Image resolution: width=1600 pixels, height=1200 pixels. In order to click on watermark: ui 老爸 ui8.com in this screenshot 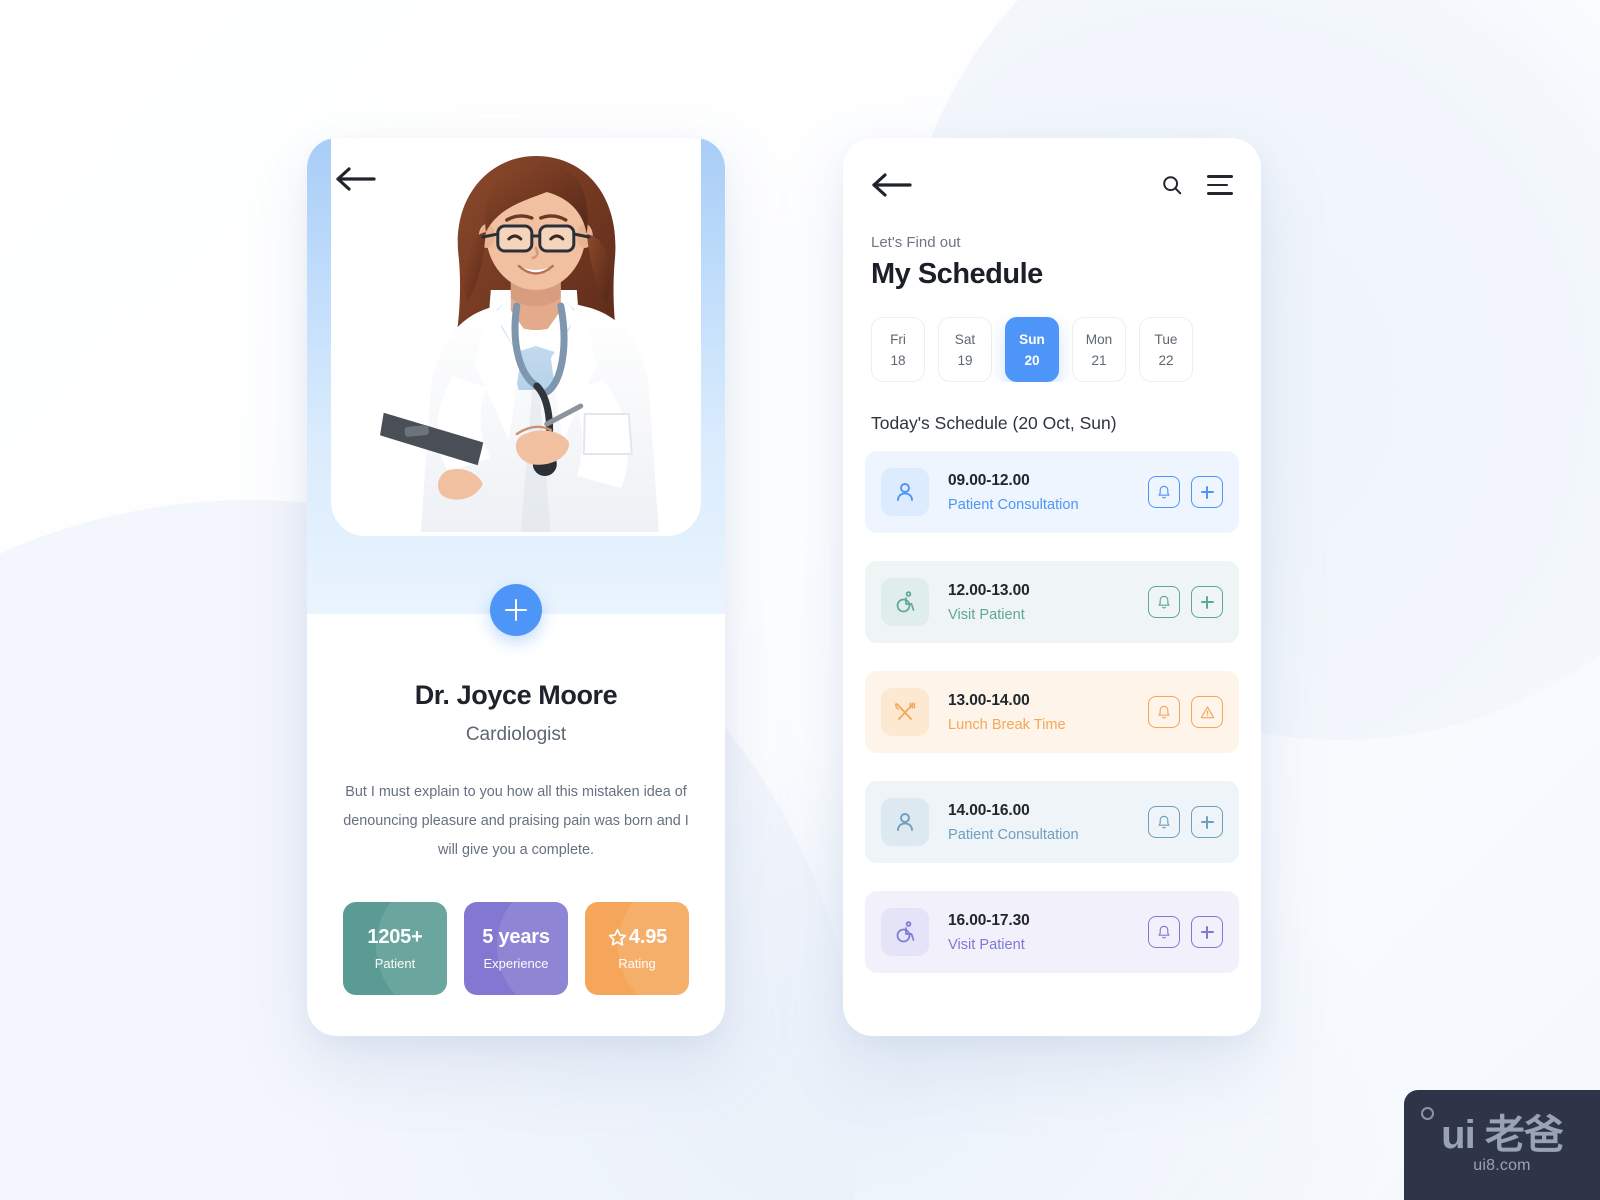, I will do `click(1502, 1145)`.